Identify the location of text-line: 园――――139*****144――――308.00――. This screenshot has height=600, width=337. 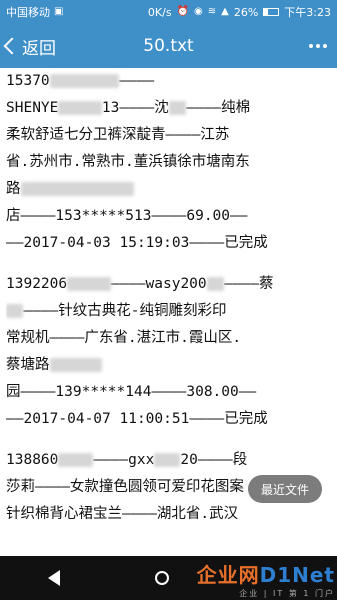
(131, 392).